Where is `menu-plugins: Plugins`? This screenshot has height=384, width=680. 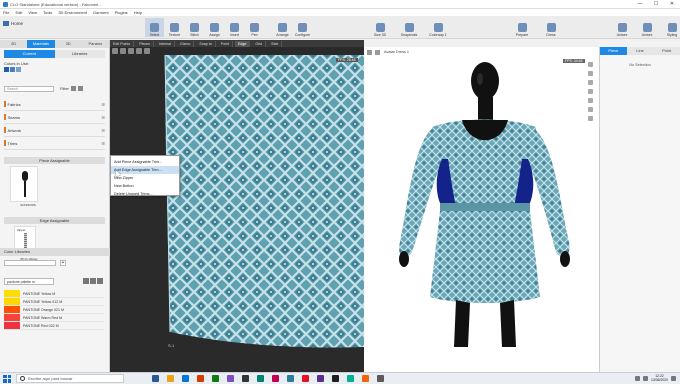
menu-plugins: Plugins is located at coordinates (121, 12).